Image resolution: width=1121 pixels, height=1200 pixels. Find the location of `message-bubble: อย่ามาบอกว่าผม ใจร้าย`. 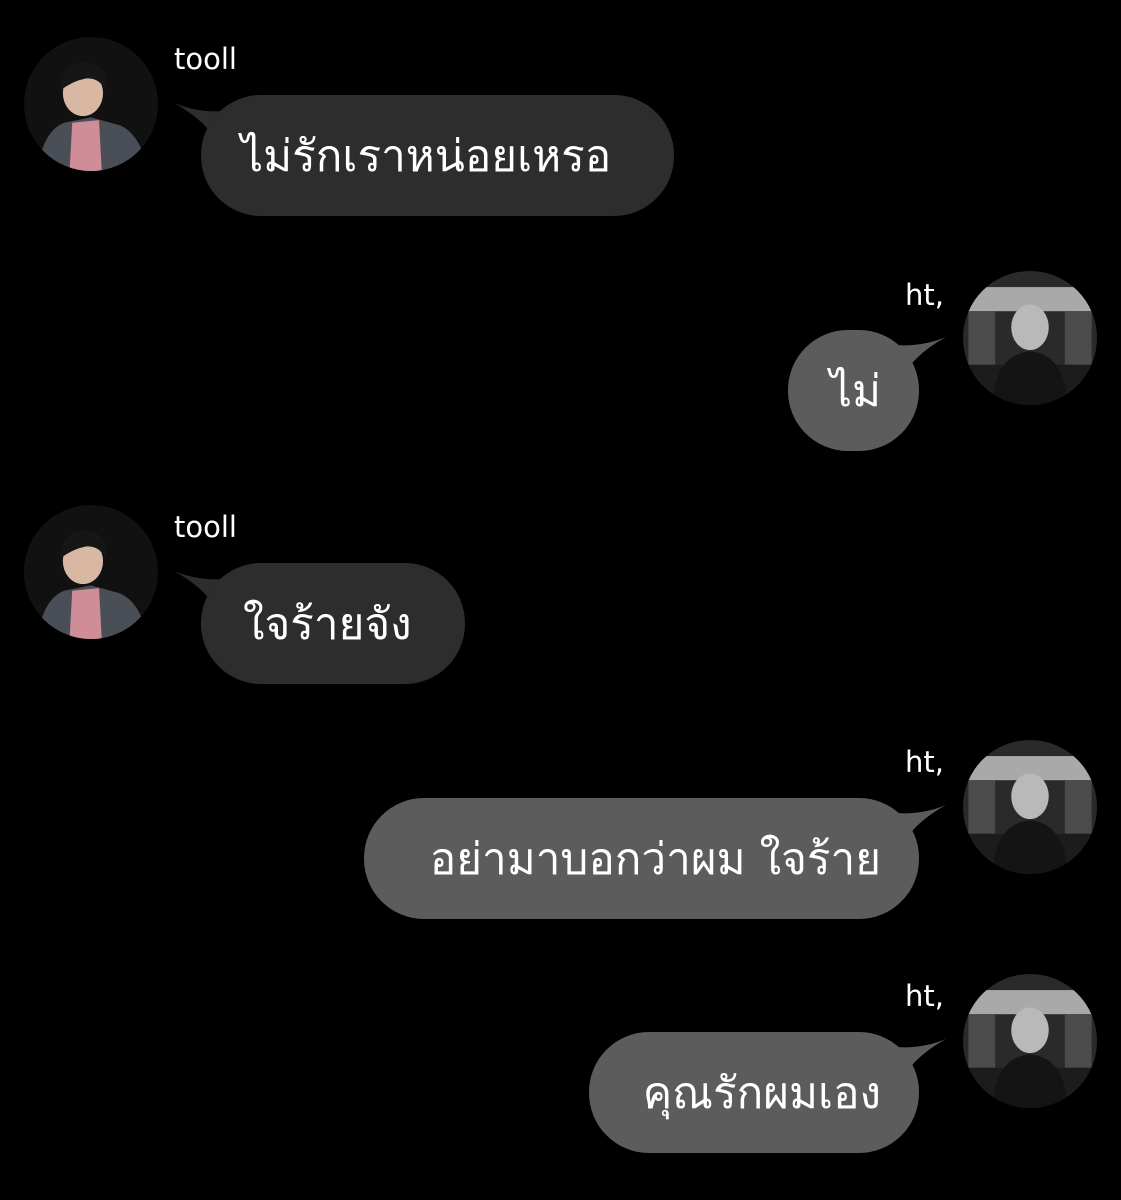

message-bubble: อย่ามาบอกว่าผม ใจร้าย is located at coordinates (641, 858).